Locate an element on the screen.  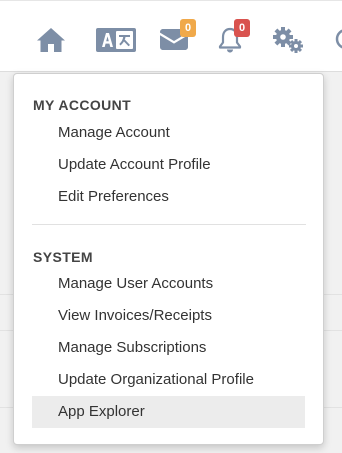
my-account-section-title: MY ACCOUNT is located at coordinates (82, 105).